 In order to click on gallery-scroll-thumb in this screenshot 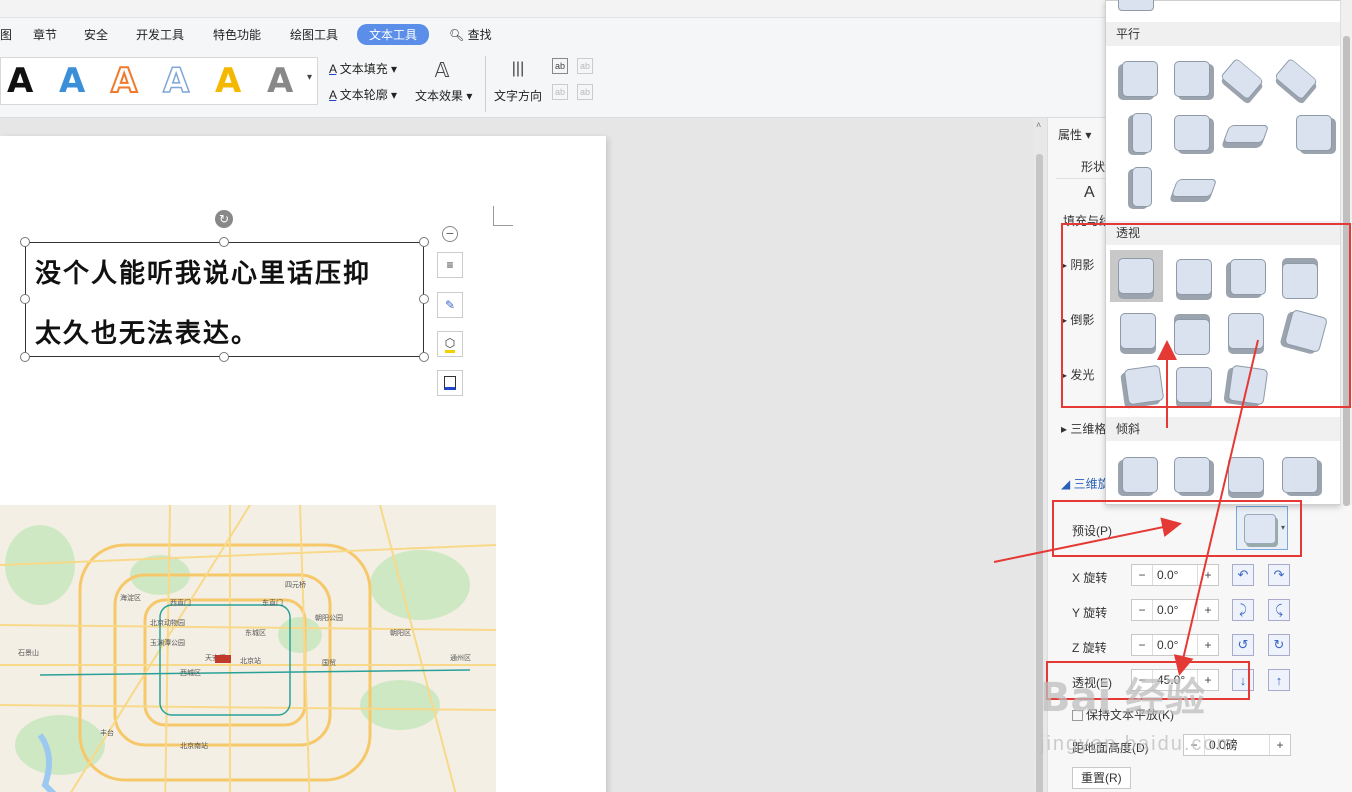, I will do `click(1346, 271)`.